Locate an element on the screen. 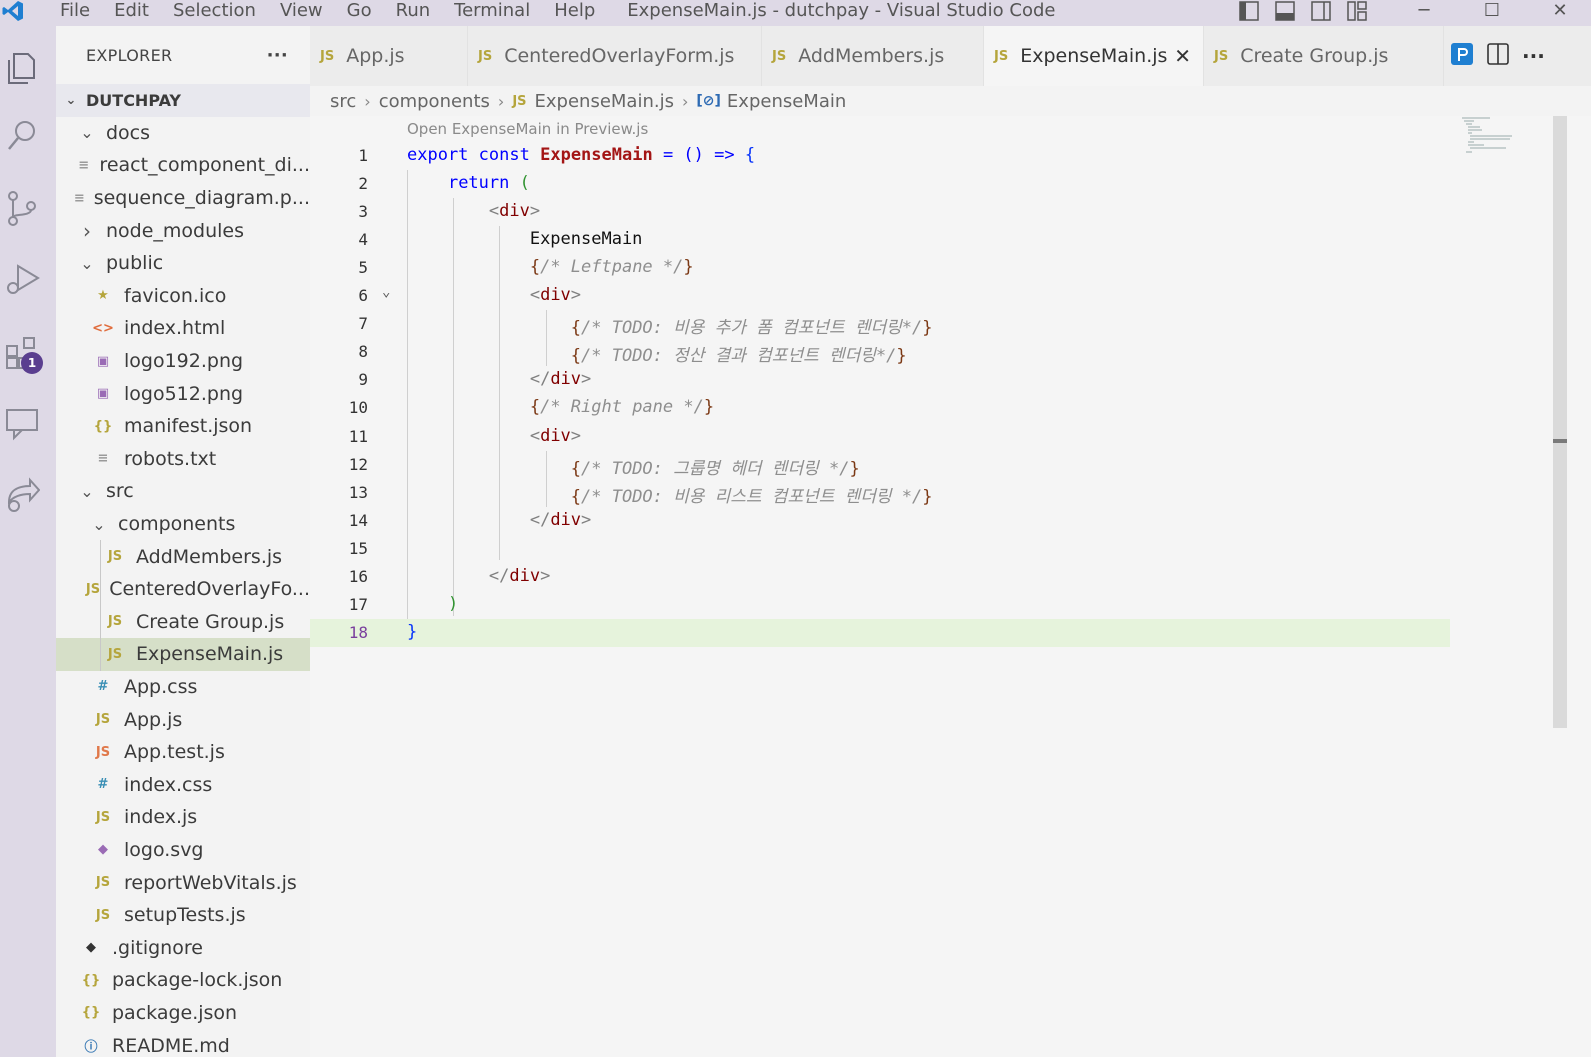 The width and height of the screenshot is (1591, 1057). minimap is located at coordinates (1495, 136).